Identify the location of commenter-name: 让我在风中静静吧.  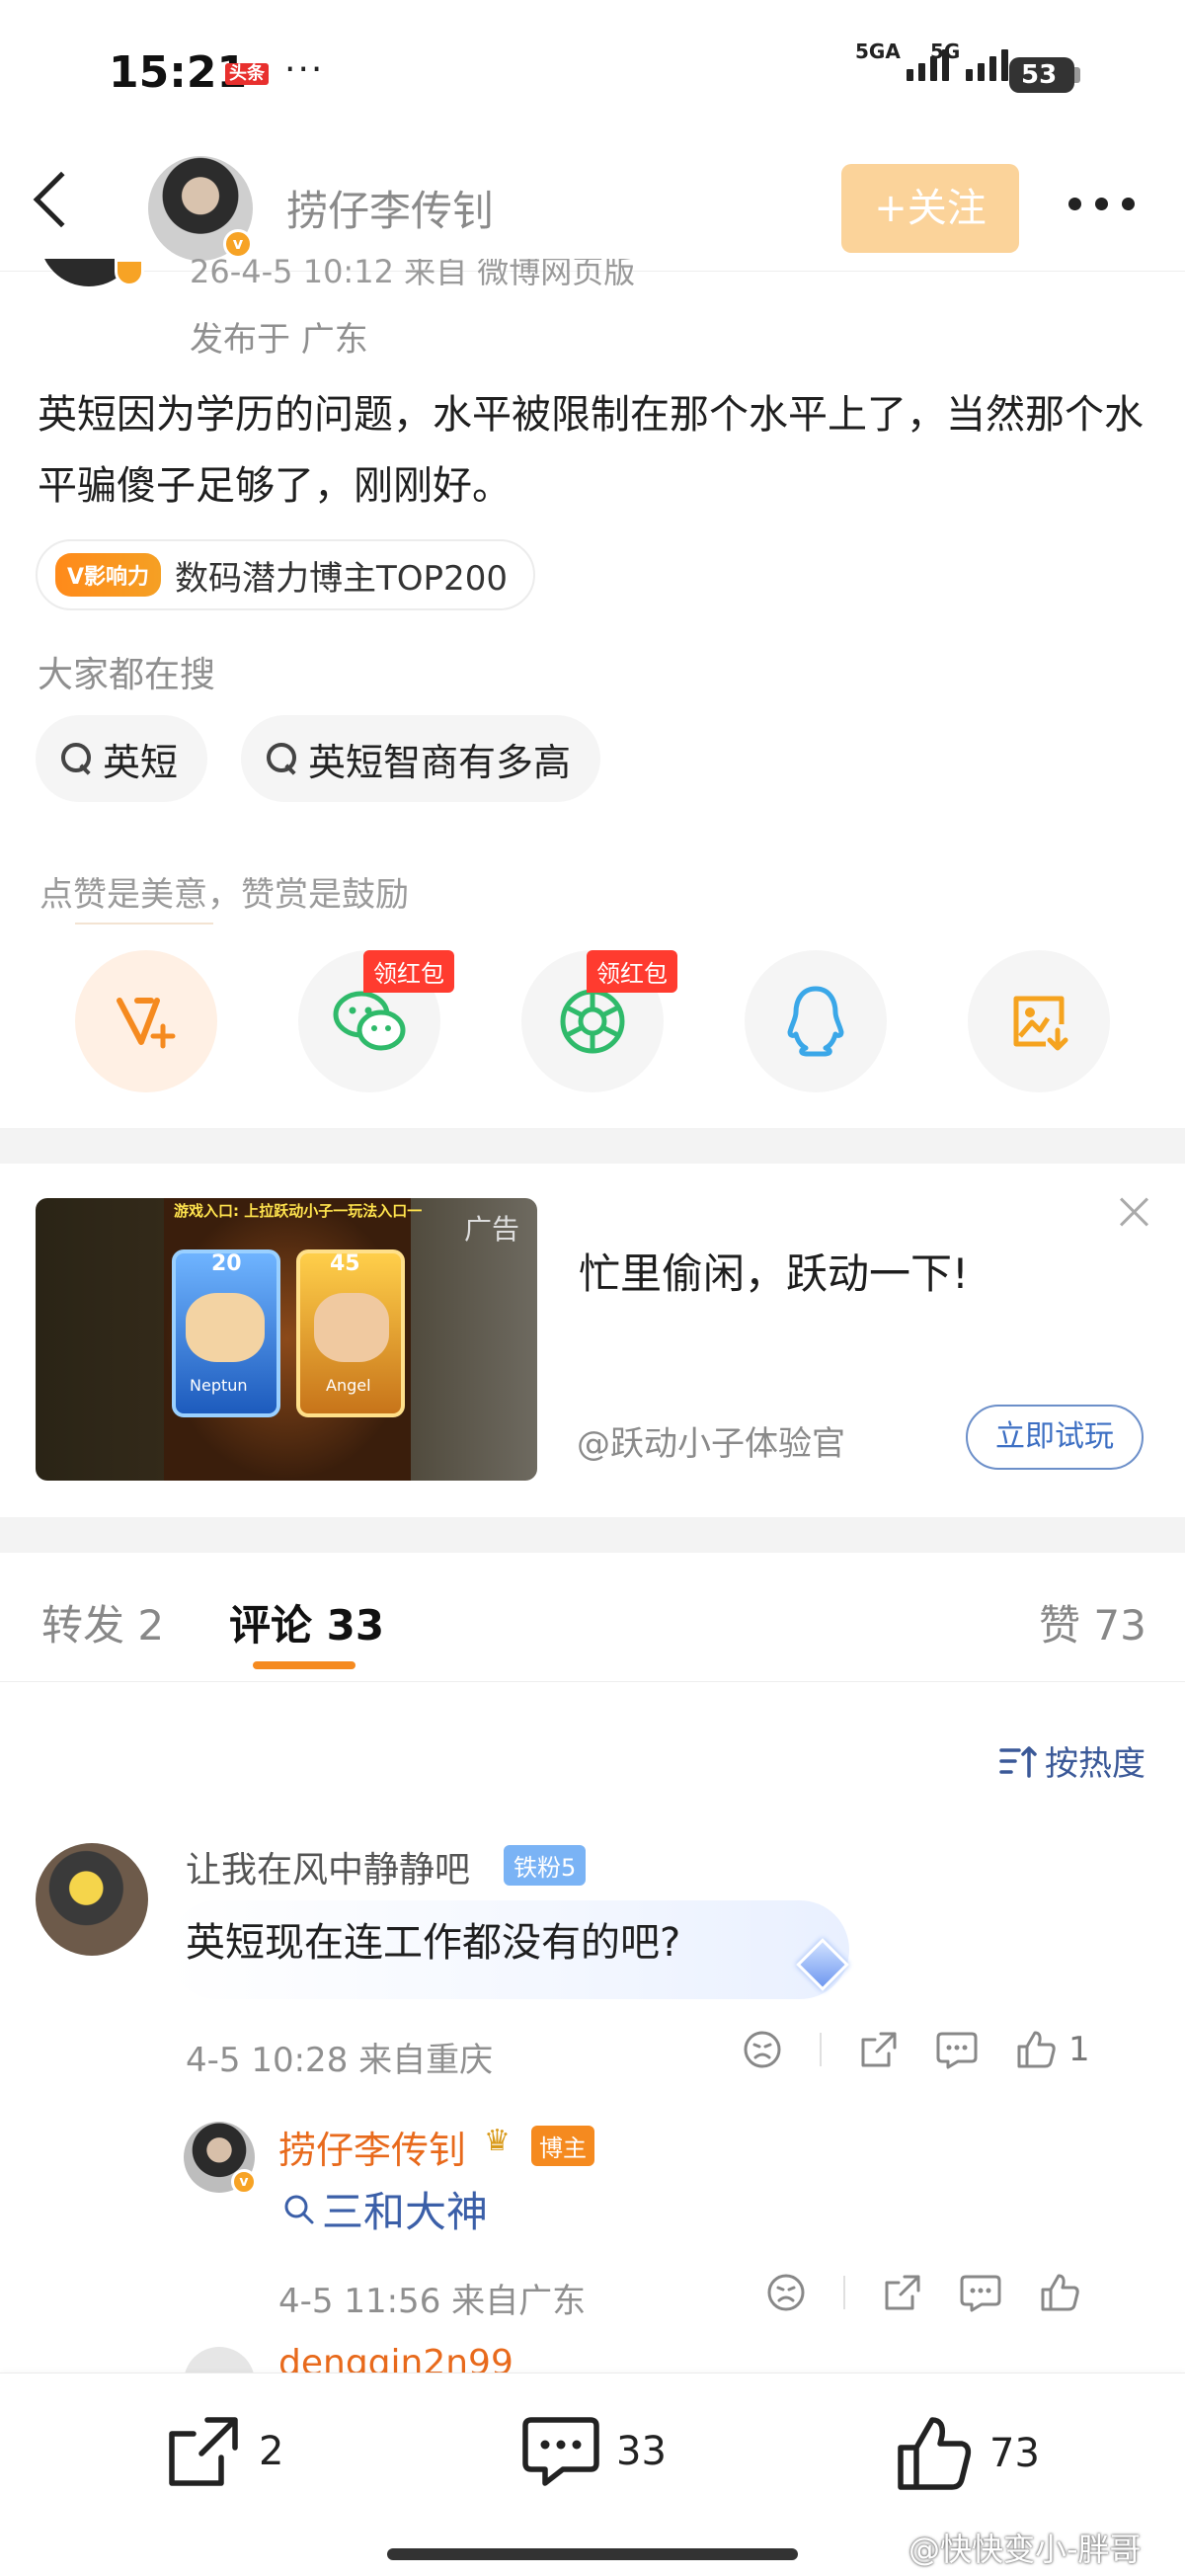
(328, 1866).